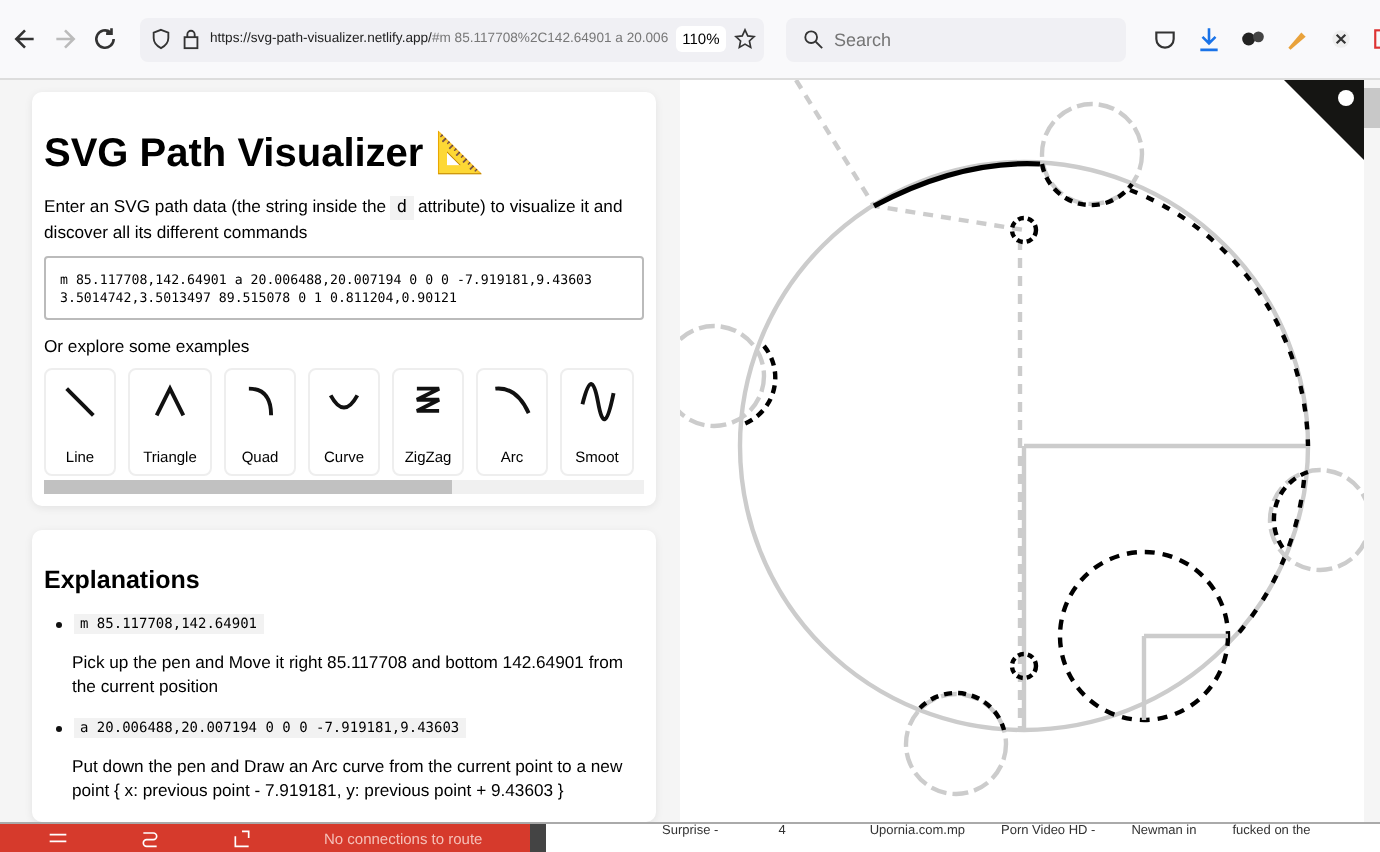 Image resolution: width=1380 pixels, height=852 pixels. What do you see at coordinates (265, 153) in the screenshot?
I see `page-title: SVG Path Visualizer 📐` at bounding box center [265, 153].